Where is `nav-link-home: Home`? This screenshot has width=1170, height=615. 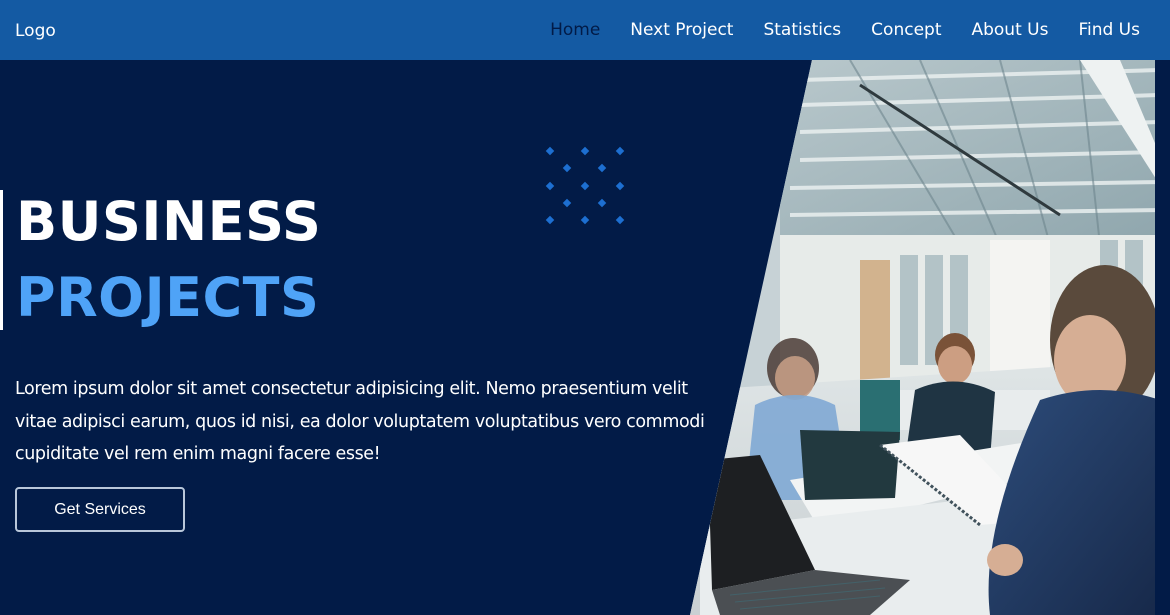
nav-link-home: Home is located at coordinates (575, 30).